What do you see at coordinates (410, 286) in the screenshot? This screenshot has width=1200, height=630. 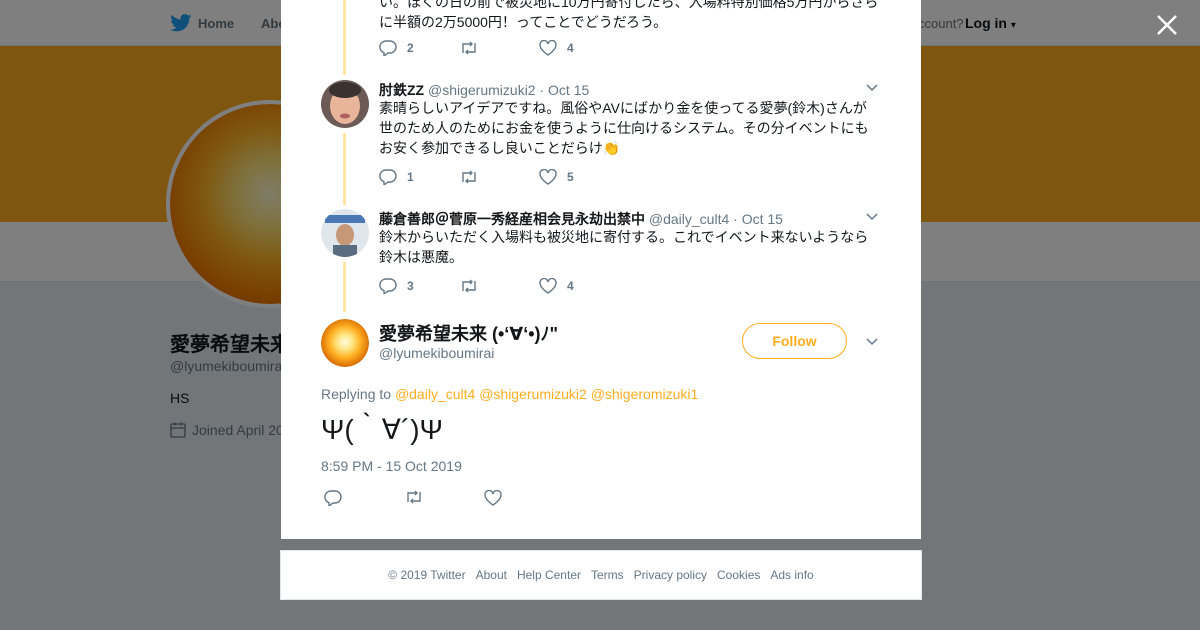 I see `reply-count: 3` at bounding box center [410, 286].